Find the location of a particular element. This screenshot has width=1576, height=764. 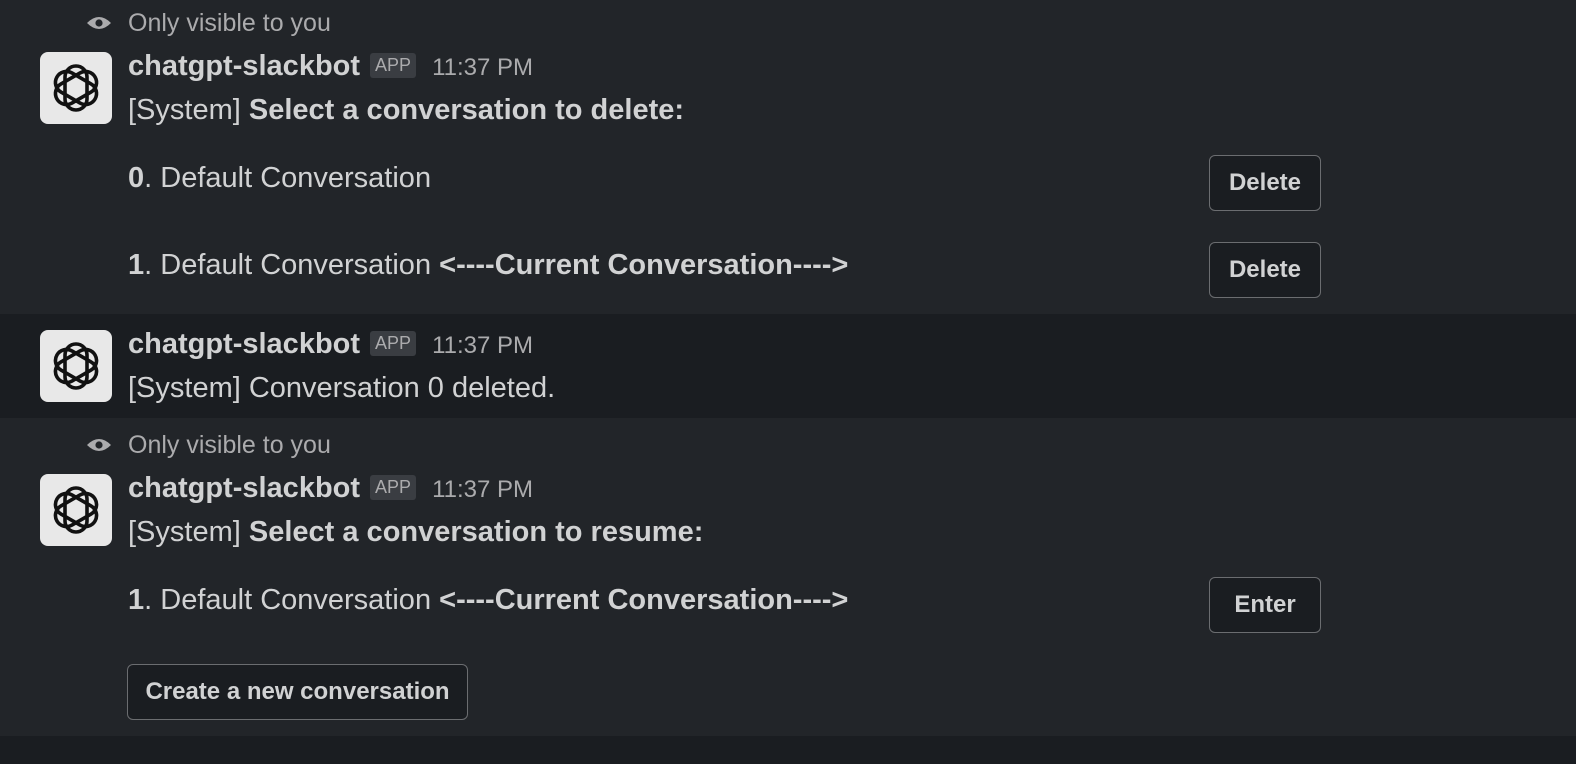

prompt-text: Select a conversation to delete: is located at coordinates (466, 110).